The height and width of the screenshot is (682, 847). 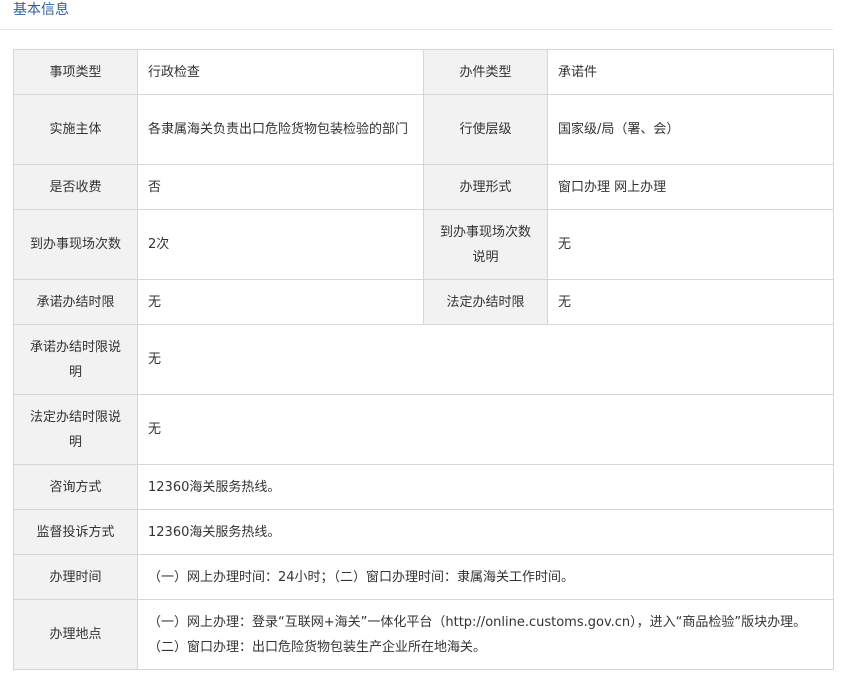 What do you see at coordinates (690, 72) in the screenshot?
I see `value-case-type: 承诺件` at bounding box center [690, 72].